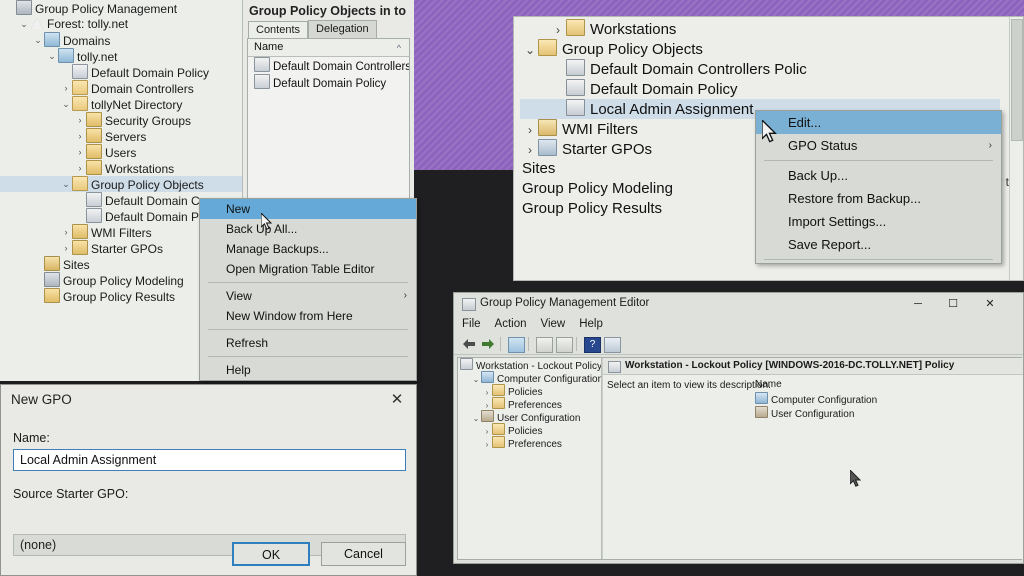 This screenshot has width=1024, height=576. Describe the element at coordinates (878, 145) in the screenshot. I see `menu-item: GPO Status ›` at that location.